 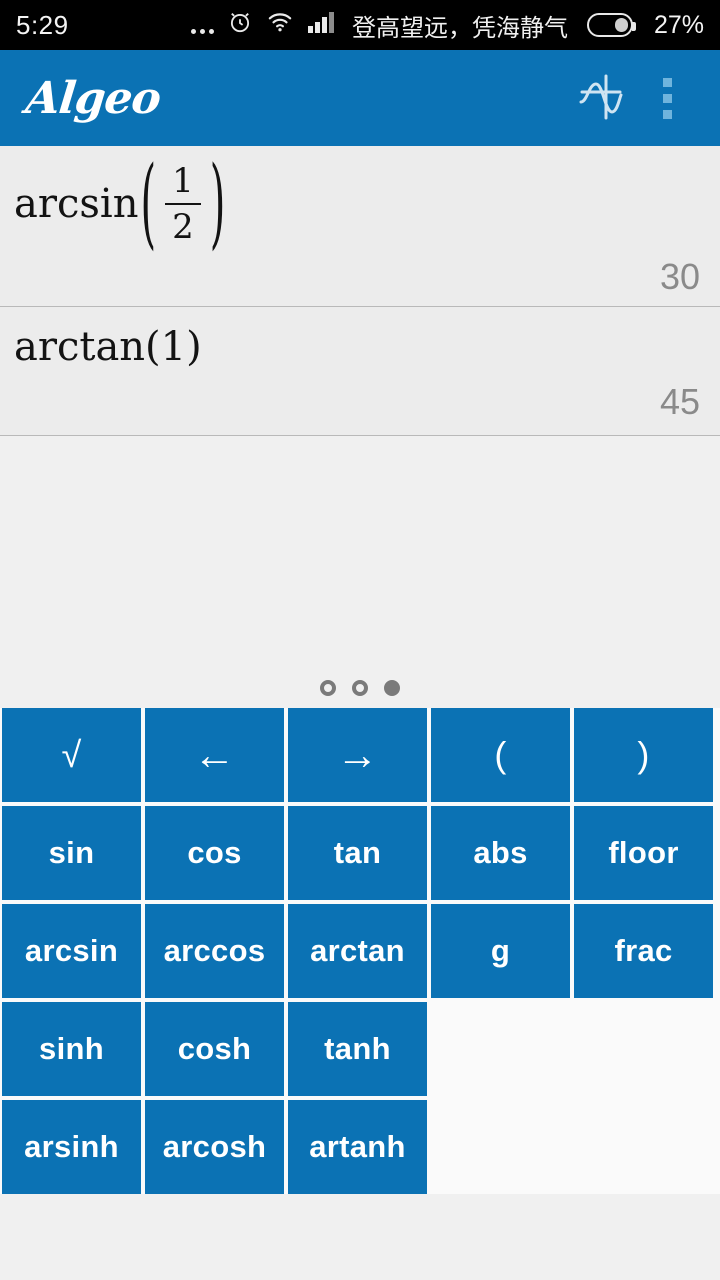 I want to click on app-title: Algeo, so click(x=93, y=98).